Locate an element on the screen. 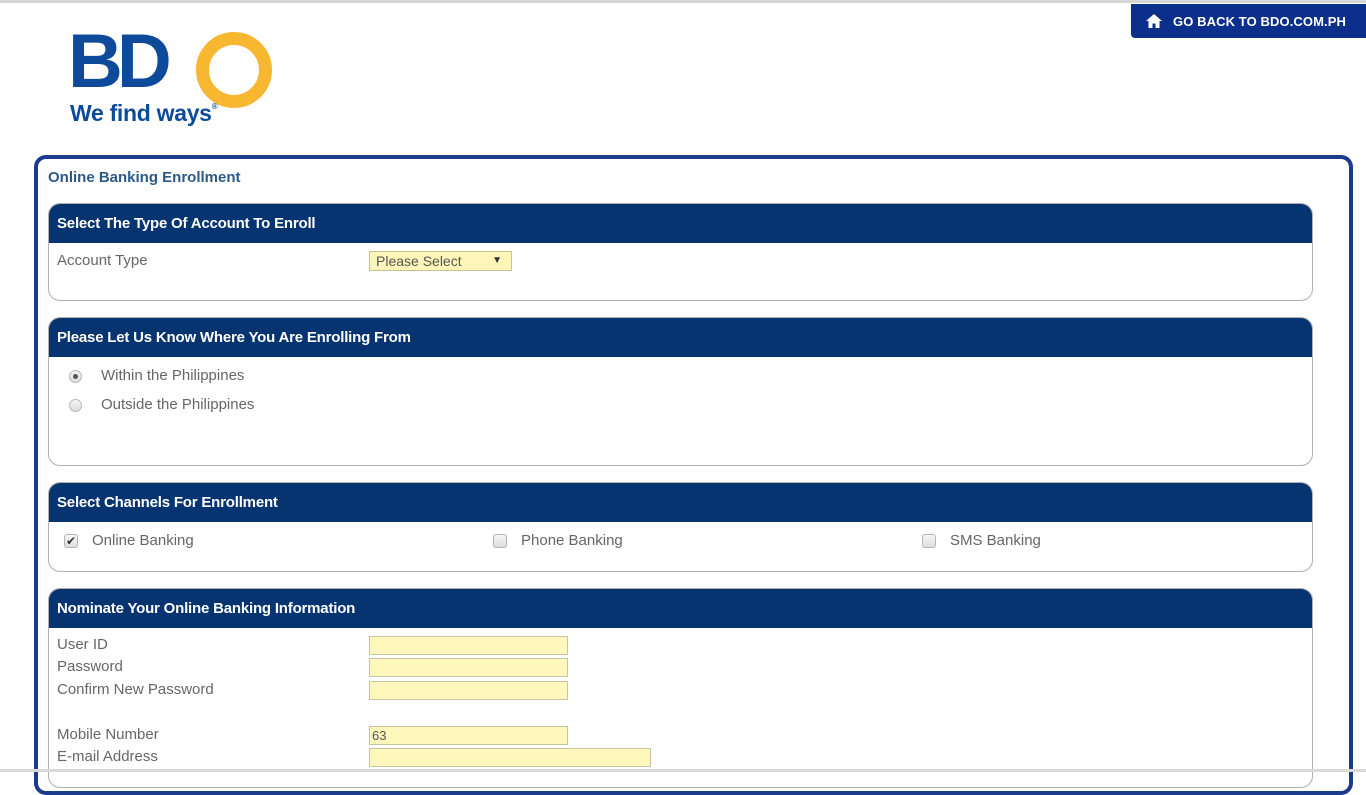  checkbox-sms-banking is located at coordinates (929, 541).